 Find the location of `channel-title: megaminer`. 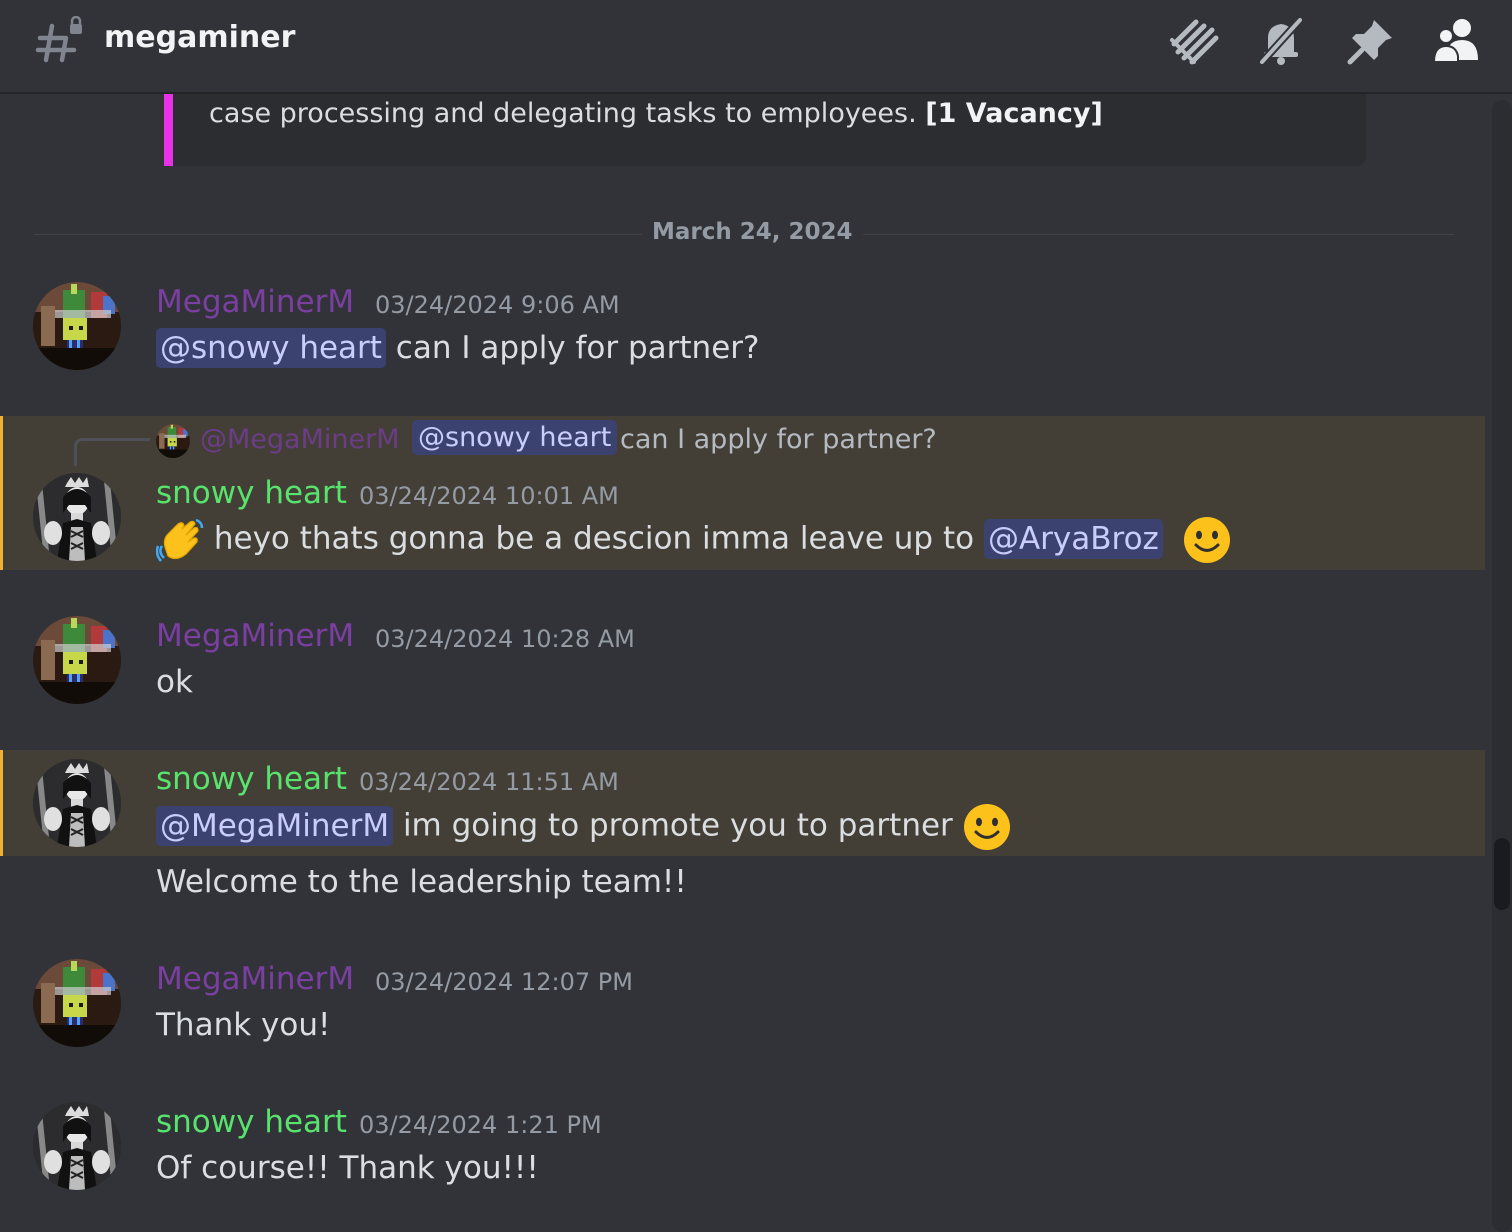

channel-title: megaminer is located at coordinates (200, 37).